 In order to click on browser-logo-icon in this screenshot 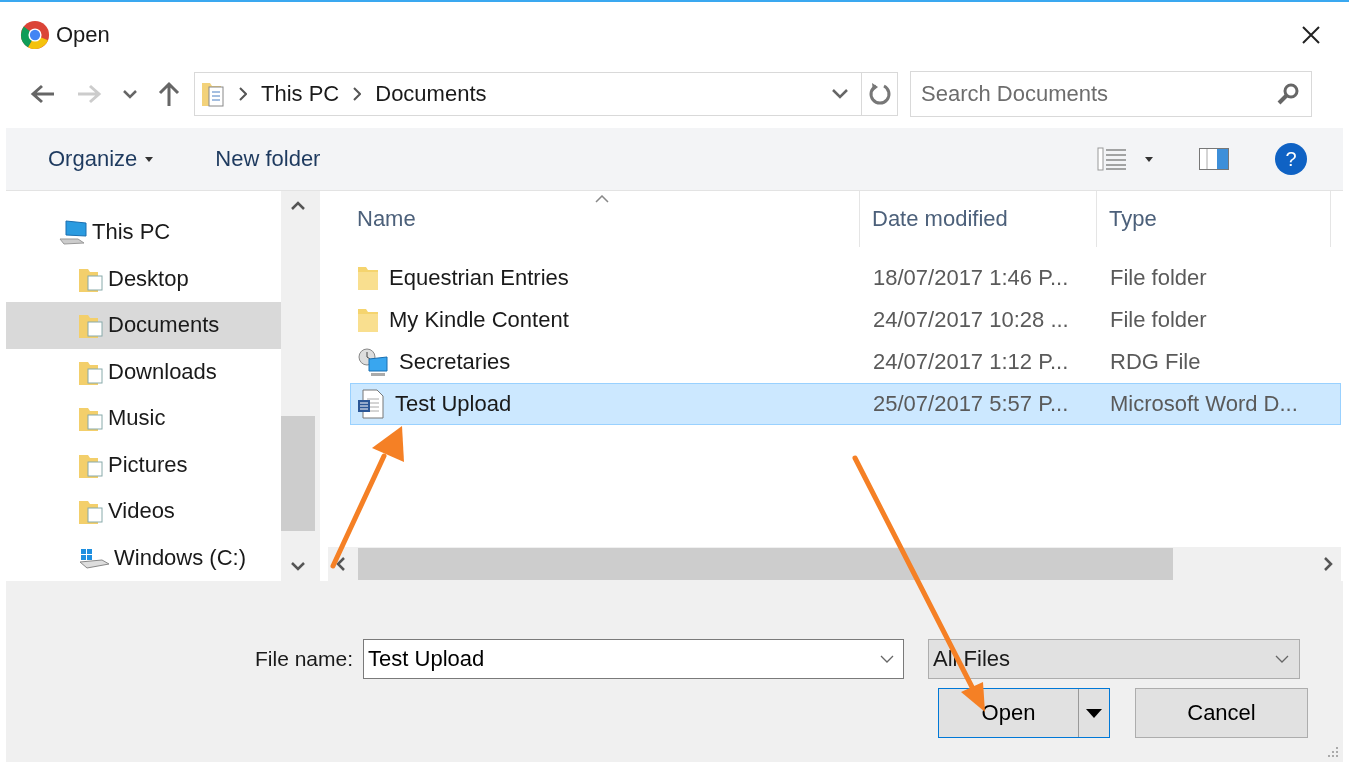, I will do `click(35, 35)`.